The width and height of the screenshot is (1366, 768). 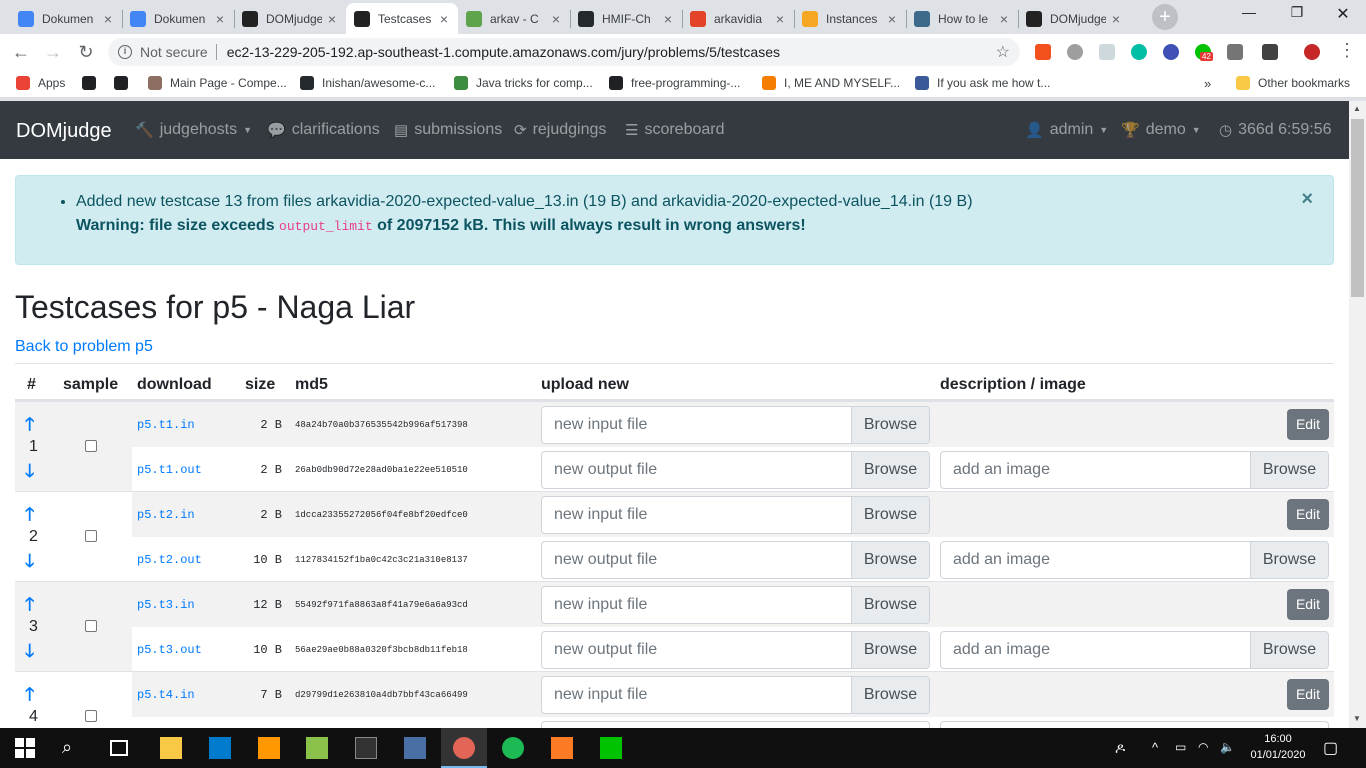 I want to click on nav-scoreboard: ☰ scoreboard, so click(x=675, y=130).